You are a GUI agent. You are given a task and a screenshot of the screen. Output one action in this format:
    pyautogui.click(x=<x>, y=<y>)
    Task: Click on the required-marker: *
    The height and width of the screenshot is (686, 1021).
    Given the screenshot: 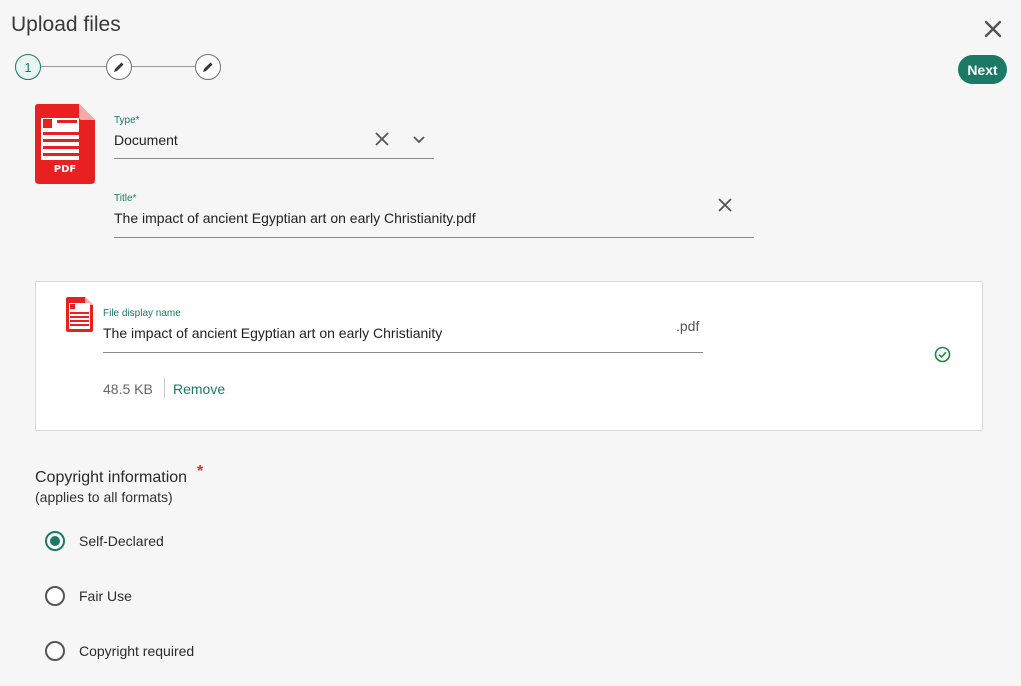 What is the action you would take?
    pyautogui.click(x=200, y=471)
    